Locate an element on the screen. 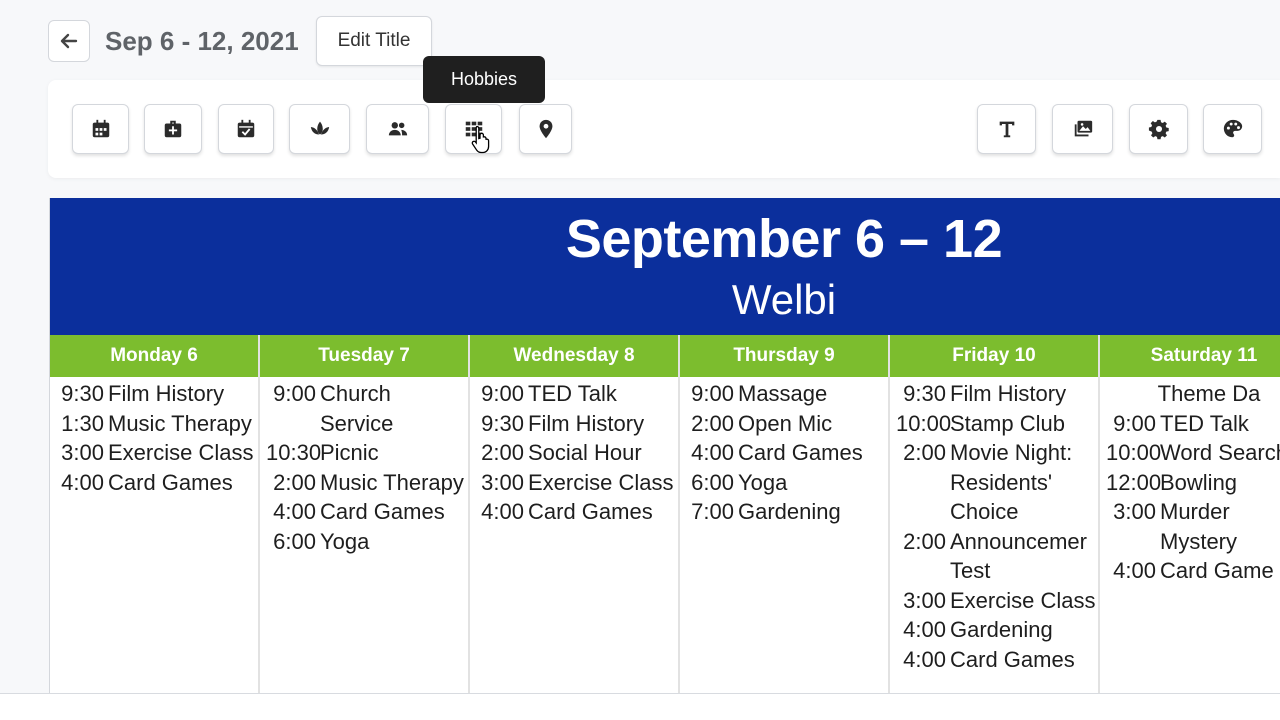 Image resolution: width=1280 pixels, height=720 pixels. toolbar is located at coordinates (664, 129).